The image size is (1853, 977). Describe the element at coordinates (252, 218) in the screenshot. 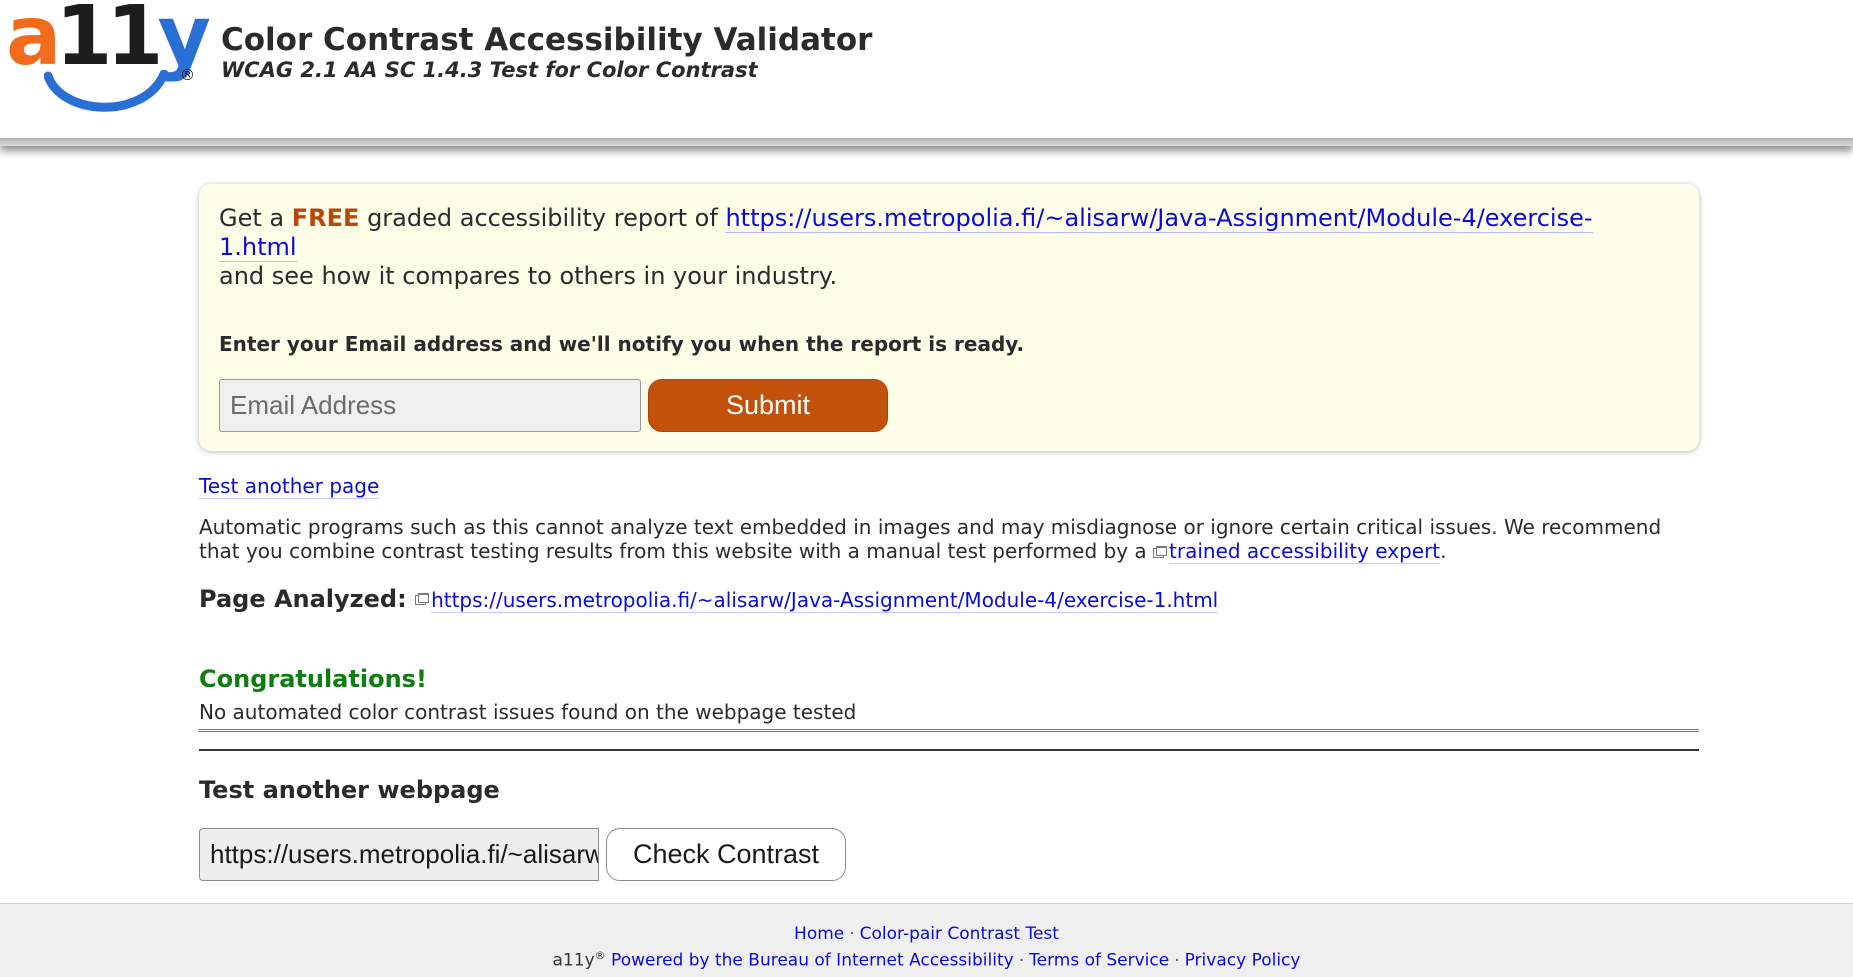

I see `promo-prefix: Get a` at that location.